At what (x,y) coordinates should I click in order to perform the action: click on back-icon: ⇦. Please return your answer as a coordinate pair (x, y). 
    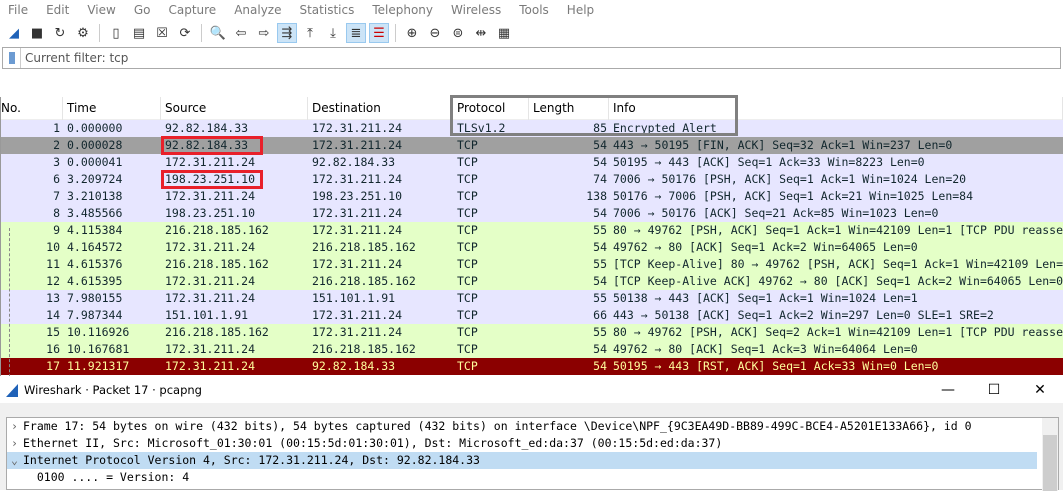
    Looking at the image, I should click on (241, 33).